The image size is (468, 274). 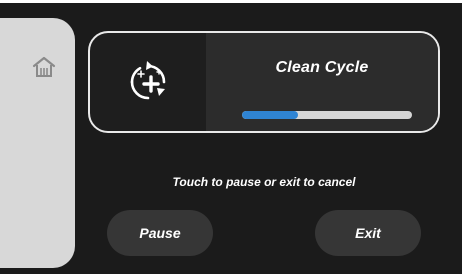 What do you see at coordinates (322, 67) in the screenshot?
I see `cycle-title: Clean Cycle` at bounding box center [322, 67].